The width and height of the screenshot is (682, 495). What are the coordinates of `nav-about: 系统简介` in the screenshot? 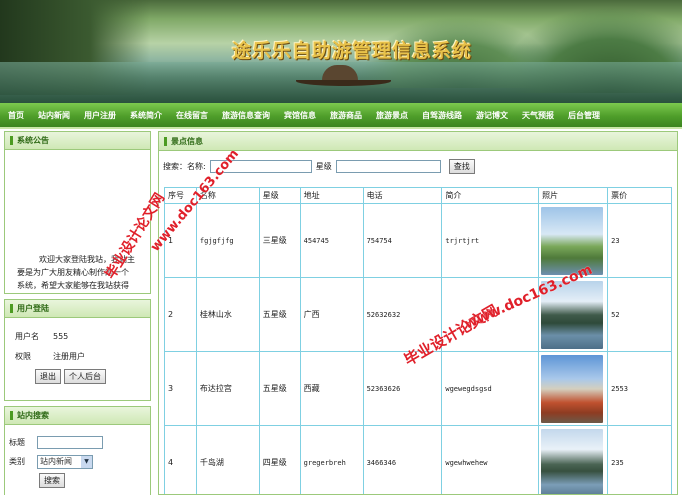 It's located at (146, 115).